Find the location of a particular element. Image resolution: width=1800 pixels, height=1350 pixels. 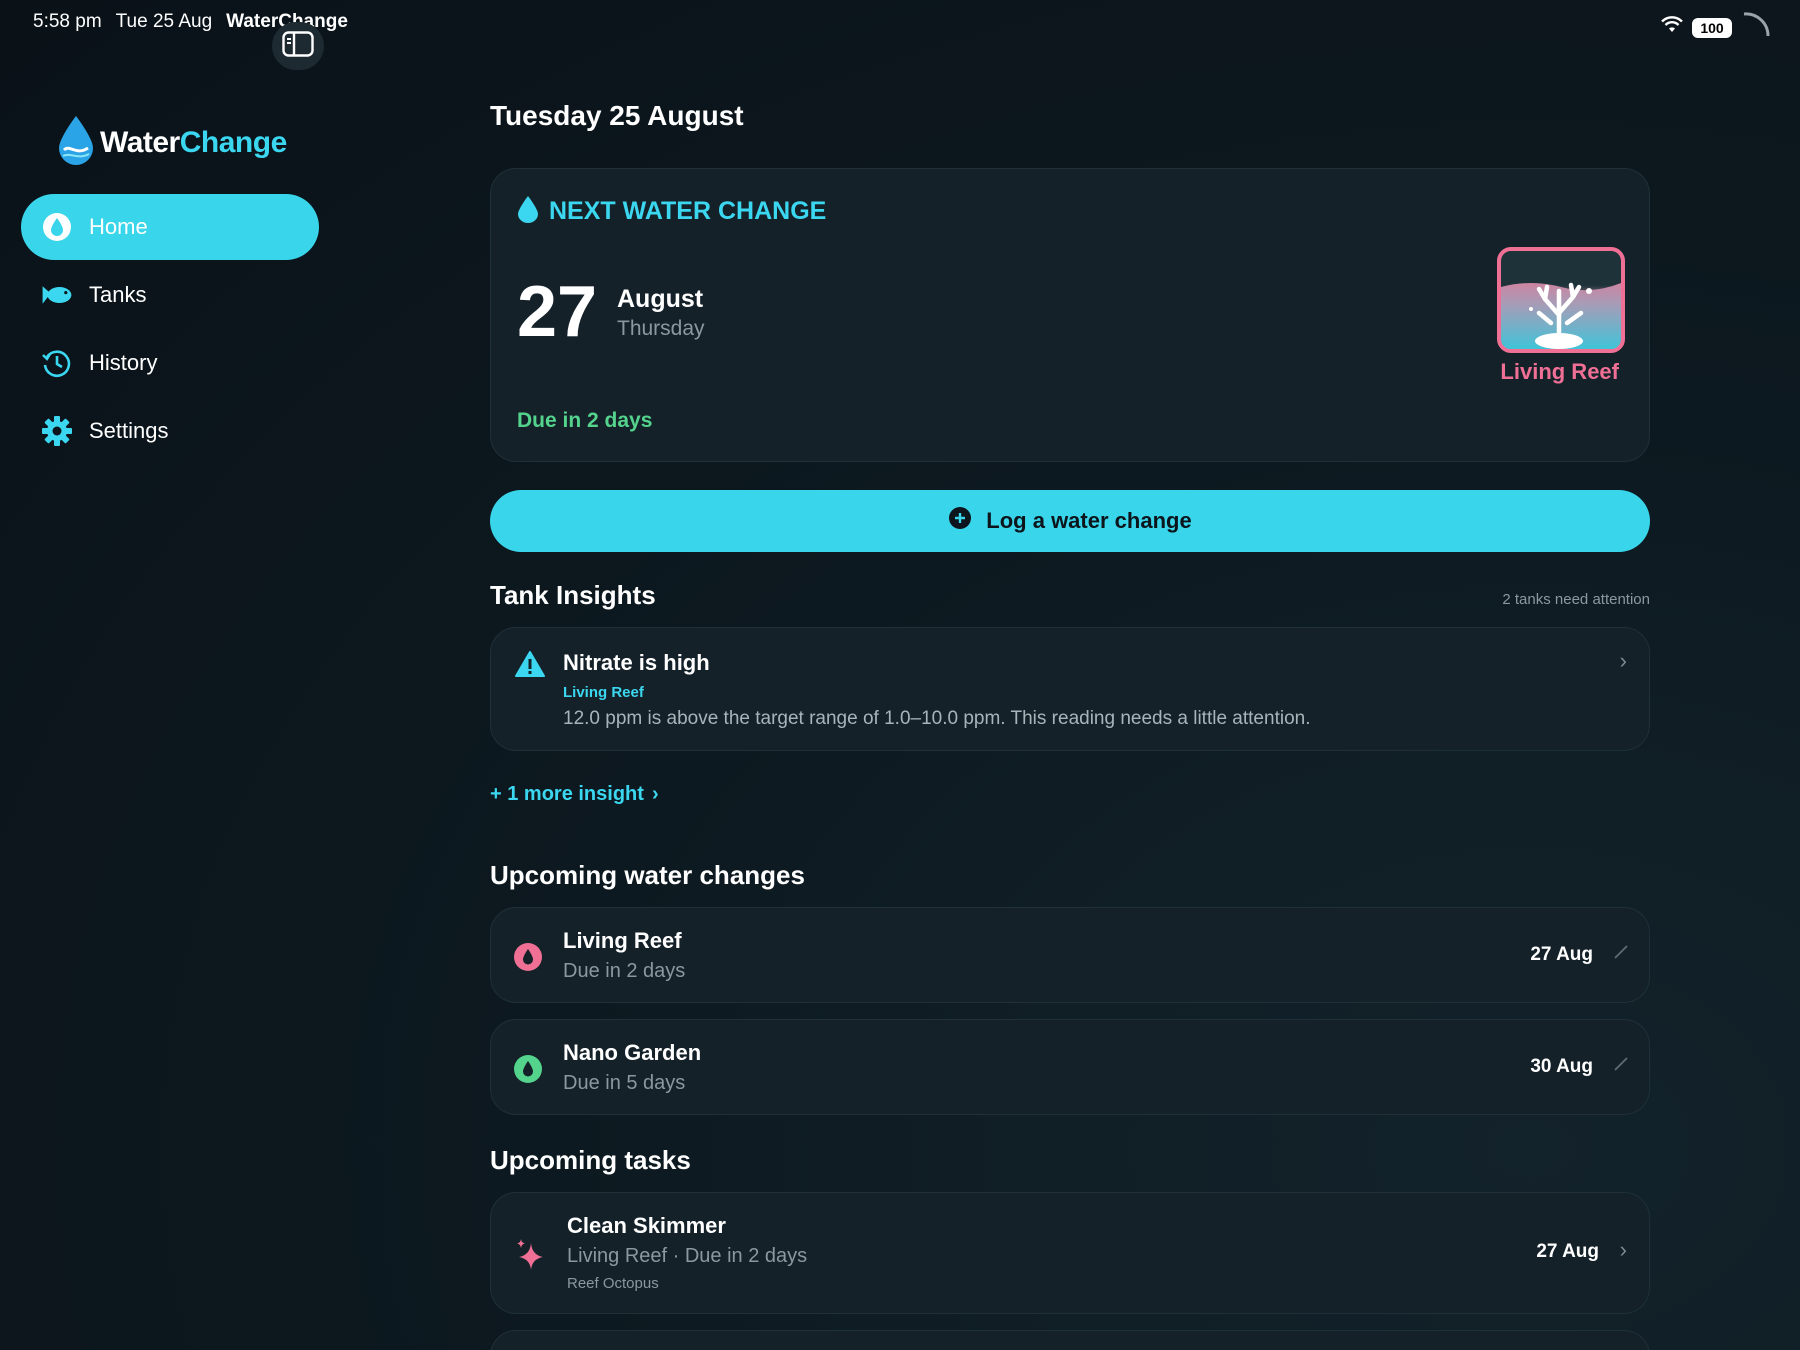

next-change-due: Due in 2 days is located at coordinates (585, 420).